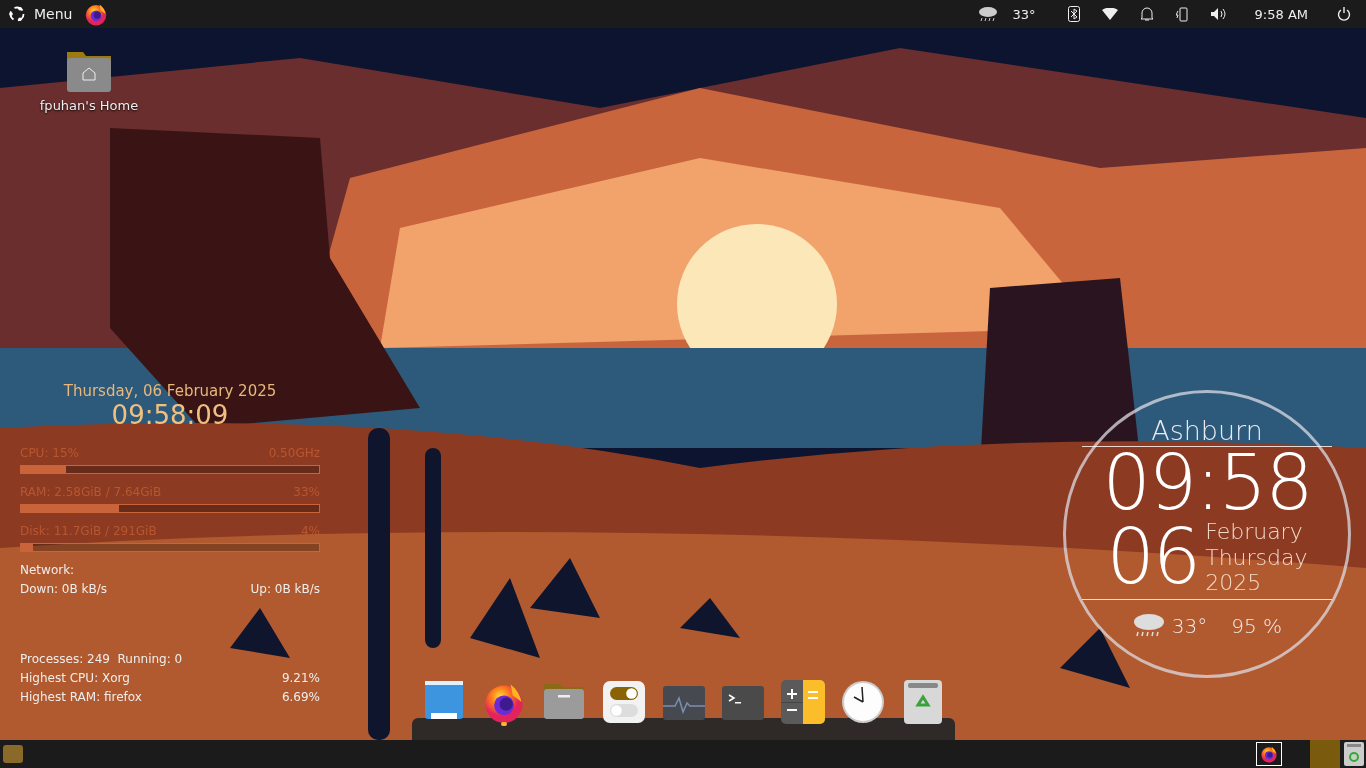 This screenshot has width=1366, height=768. I want to click on city-name: Ashburn, so click(1207, 430).